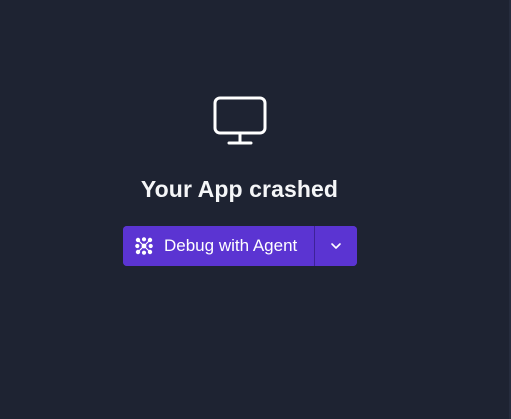 Image resolution: width=511 pixels, height=419 pixels. What do you see at coordinates (144, 246) in the screenshot?
I see `agent-icon` at bounding box center [144, 246].